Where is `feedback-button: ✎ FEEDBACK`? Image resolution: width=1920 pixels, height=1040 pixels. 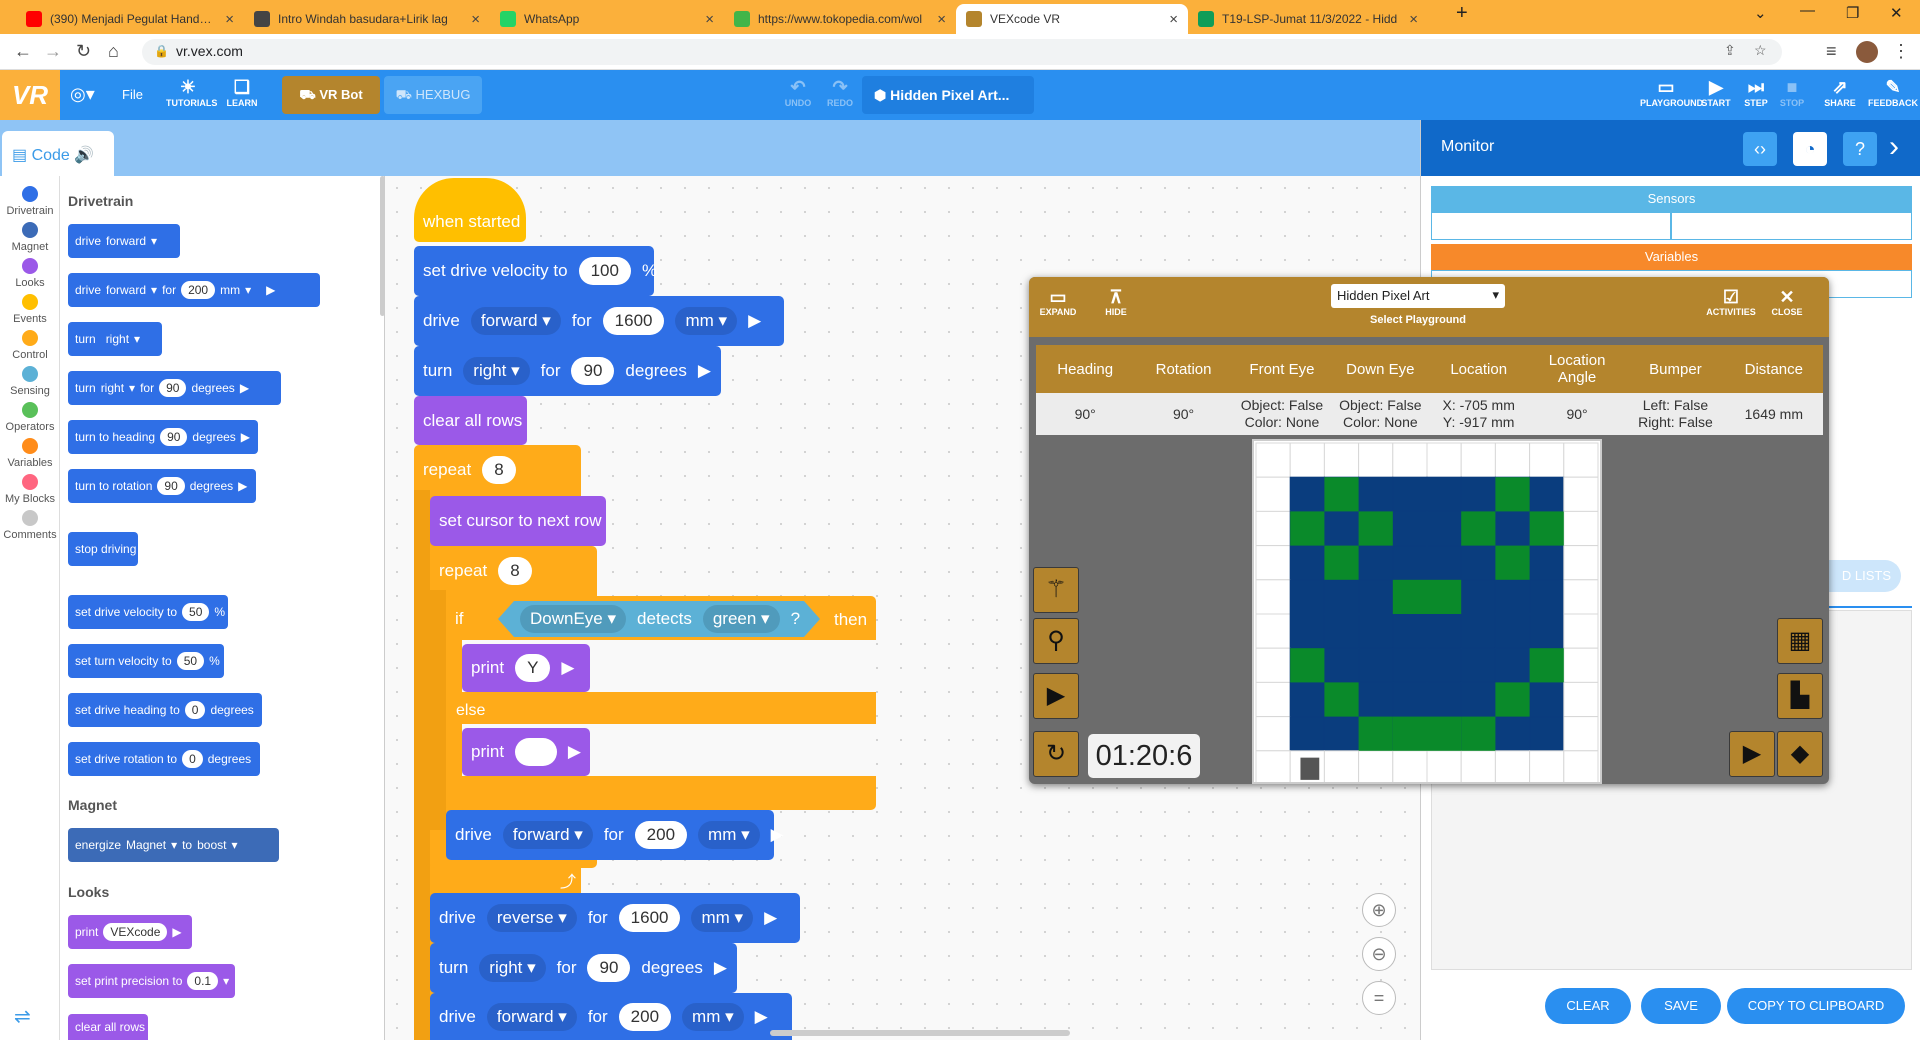 feedback-button: ✎ FEEDBACK is located at coordinates (1893, 92).